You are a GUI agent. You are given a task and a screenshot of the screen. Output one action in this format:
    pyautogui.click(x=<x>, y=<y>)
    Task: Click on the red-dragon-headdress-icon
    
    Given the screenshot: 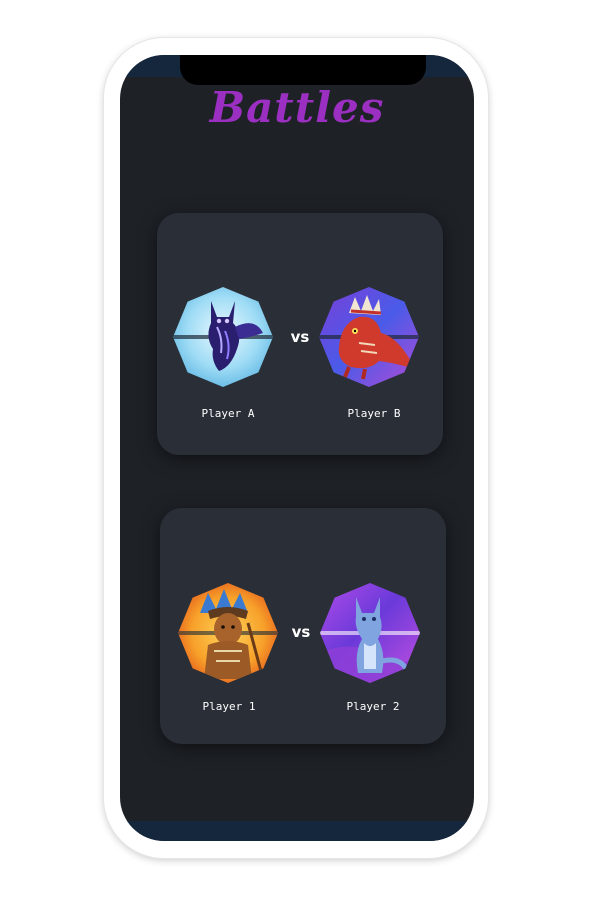 What is the action you would take?
    pyautogui.click(x=369, y=337)
    